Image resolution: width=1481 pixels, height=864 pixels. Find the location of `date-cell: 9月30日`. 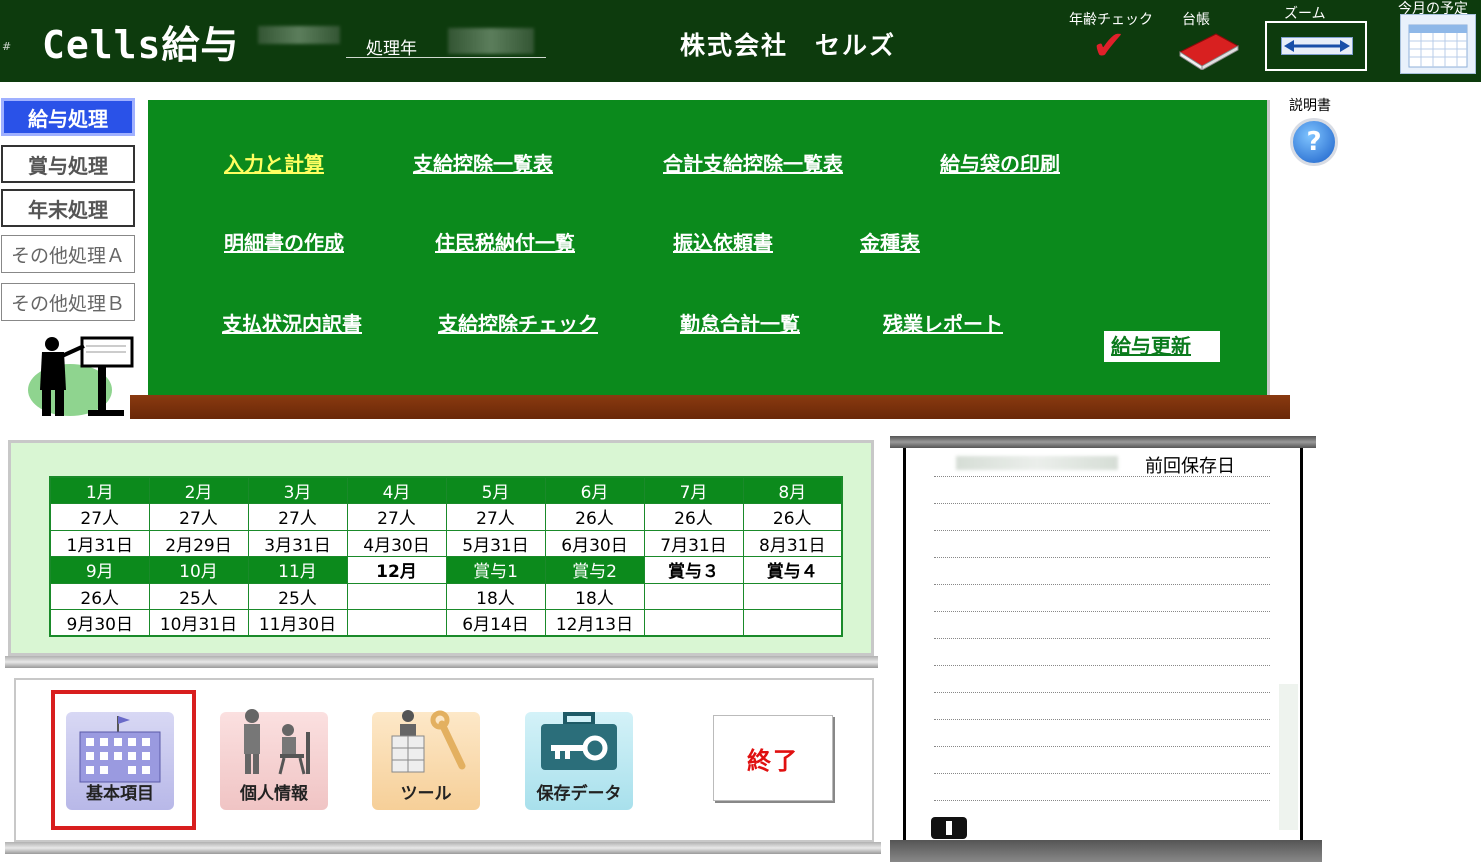

date-cell: 9月30日 is located at coordinates (99, 623).